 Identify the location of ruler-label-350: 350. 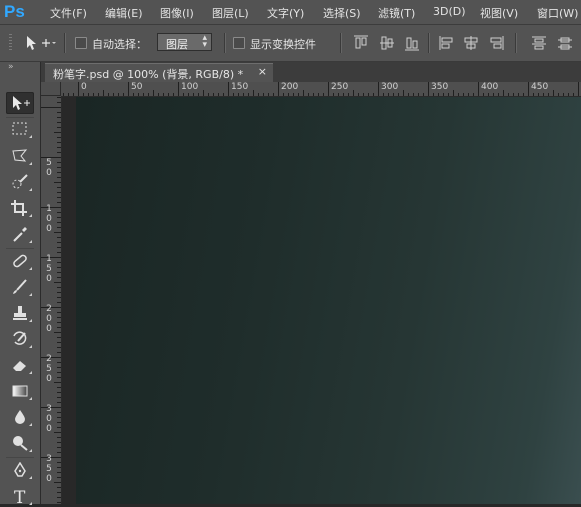
(49, 469).